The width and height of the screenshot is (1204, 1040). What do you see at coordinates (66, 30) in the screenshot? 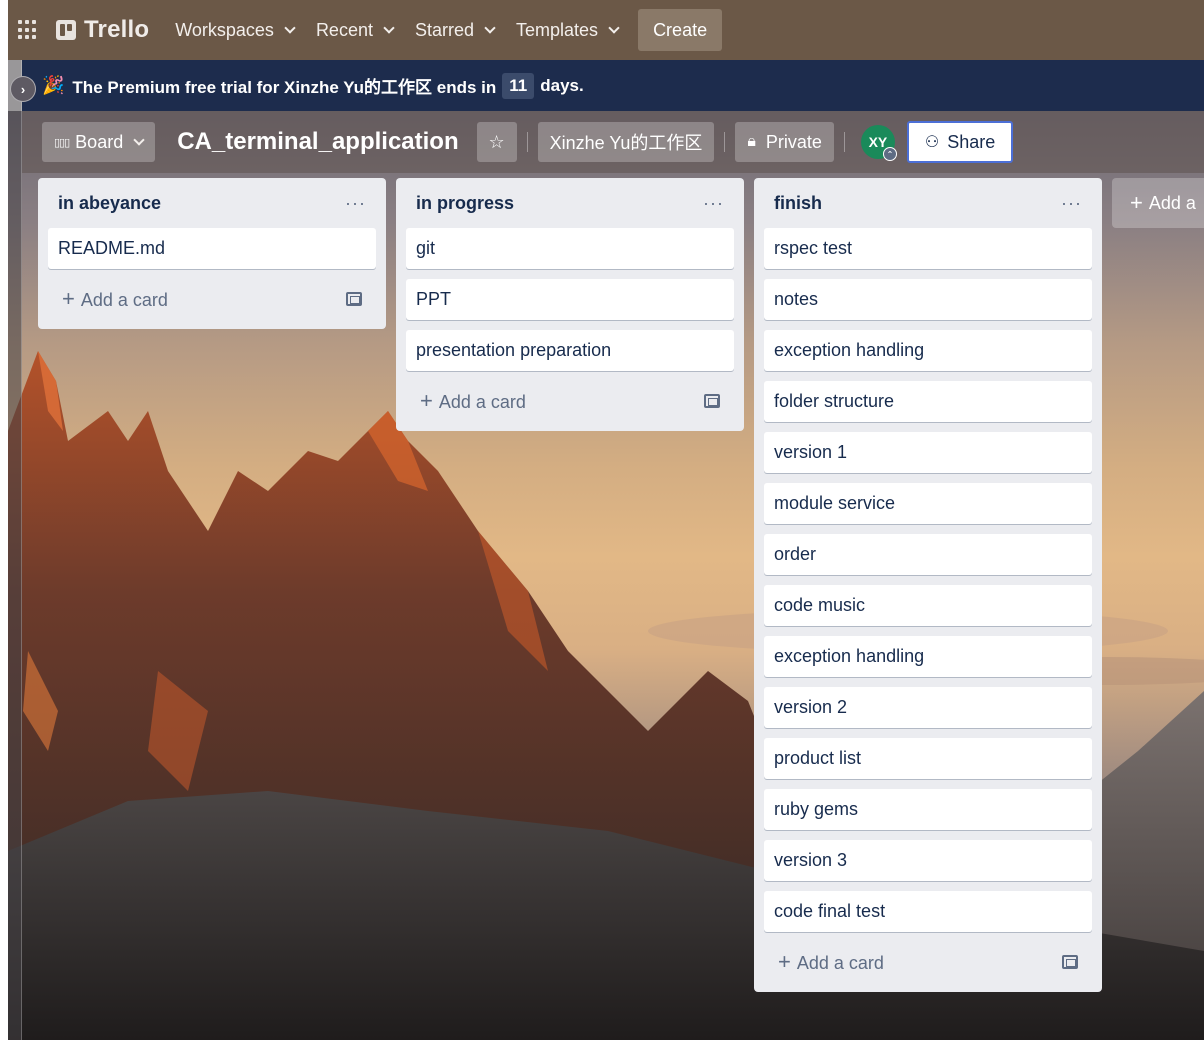
I see `trello-logo-icon` at bounding box center [66, 30].